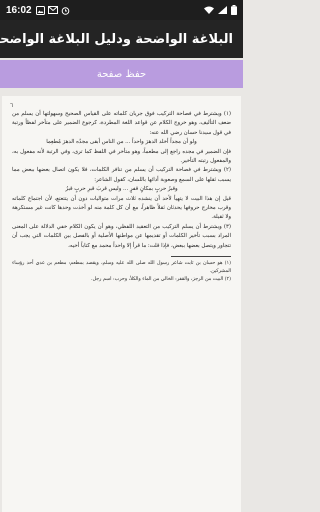 This screenshot has width=320, height=512. Describe the element at coordinates (121, 10) in the screenshot. I see `status-bar: 16:02` at that location.